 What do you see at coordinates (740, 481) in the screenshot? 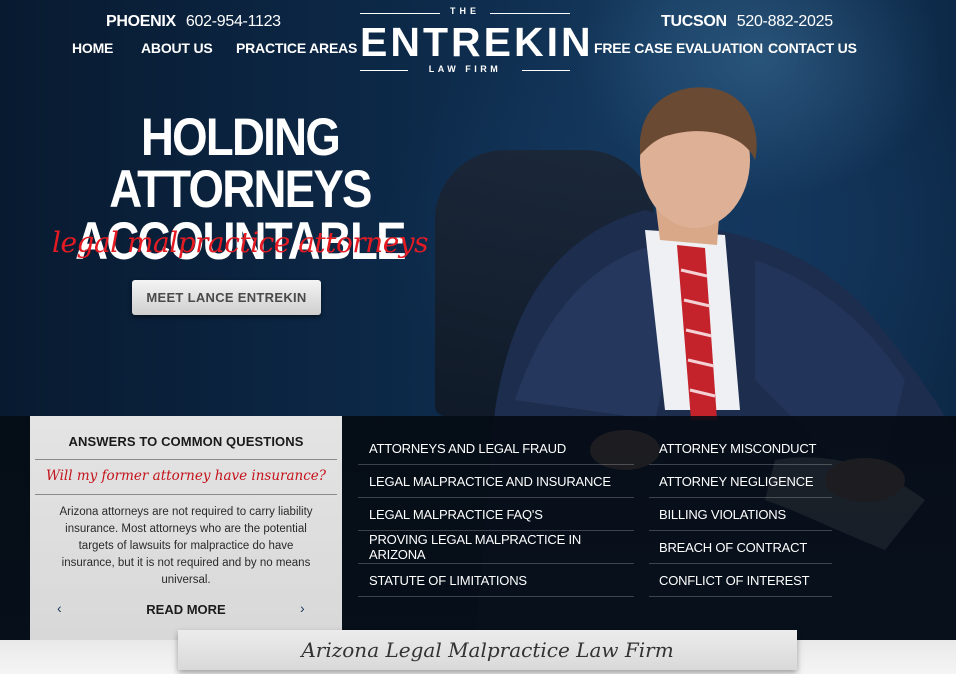
I see `topic-link: ATTORNEY NEGLIGENCE` at bounding box center [740, 481].